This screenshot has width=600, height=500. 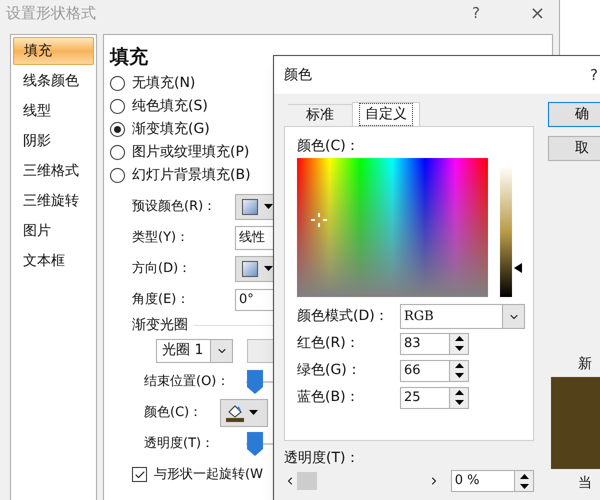 I want to click on dialog-title: 颜色, so click(x=298, y=75).